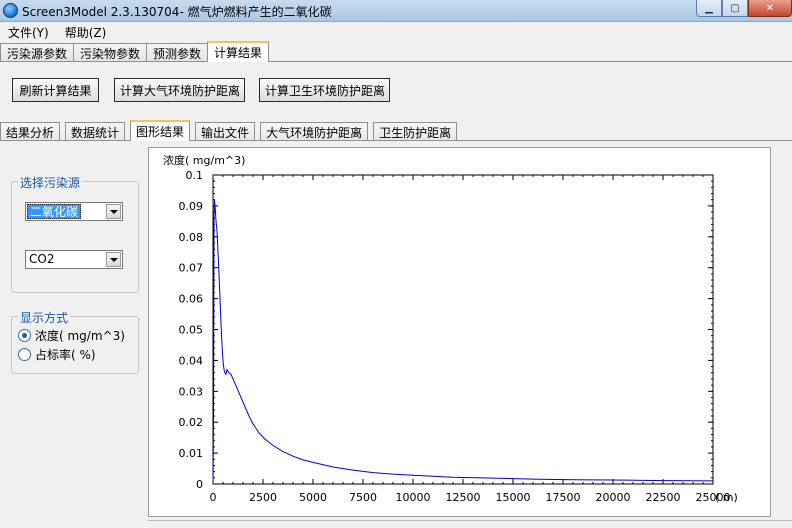 The height and width of the screenshot is (528, 792). I want to click on sub-tab-bar: 结果分析 数据统计 图形结果 输出文件 大气环境防护距离 卫生防护距离, so click(229, 130).